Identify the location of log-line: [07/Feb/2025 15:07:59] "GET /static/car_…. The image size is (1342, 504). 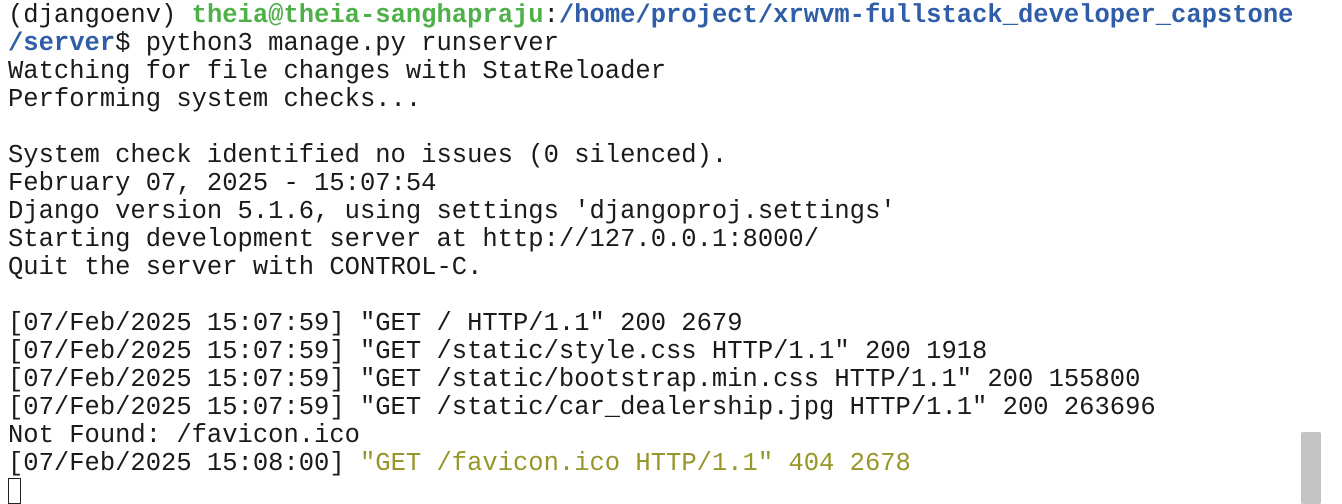
(582, 407).